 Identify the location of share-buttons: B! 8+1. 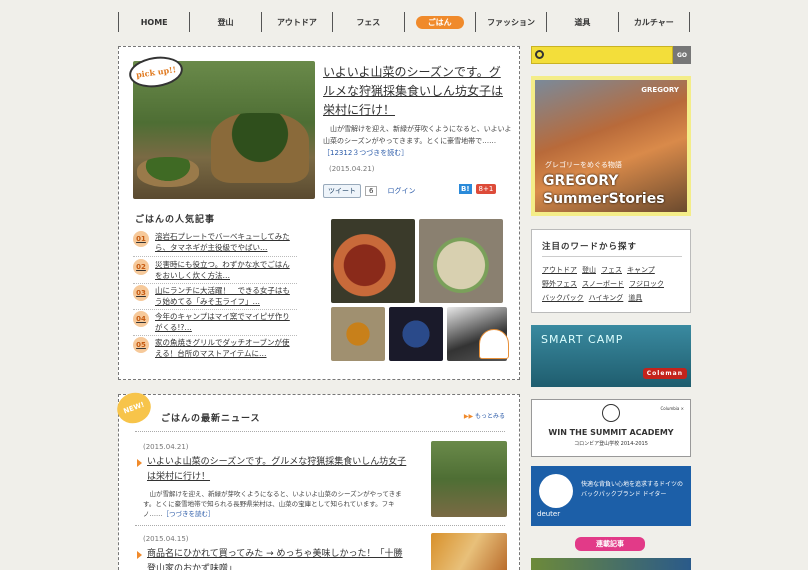
(478, 189).